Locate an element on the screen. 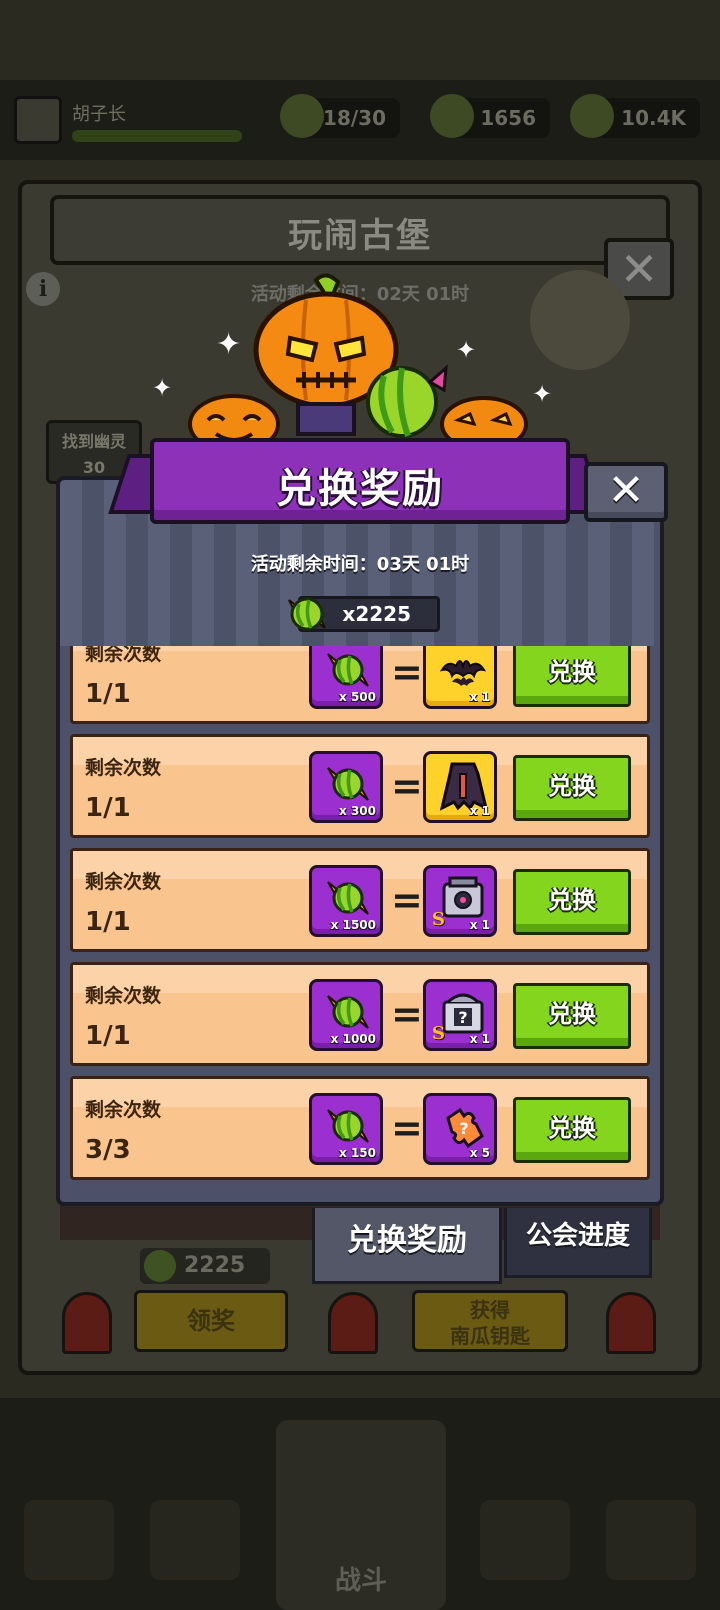 Image resolution: width=720 pixels, height=1610 pixels. gem-value: 1656 is located at coordinates (508, 118).